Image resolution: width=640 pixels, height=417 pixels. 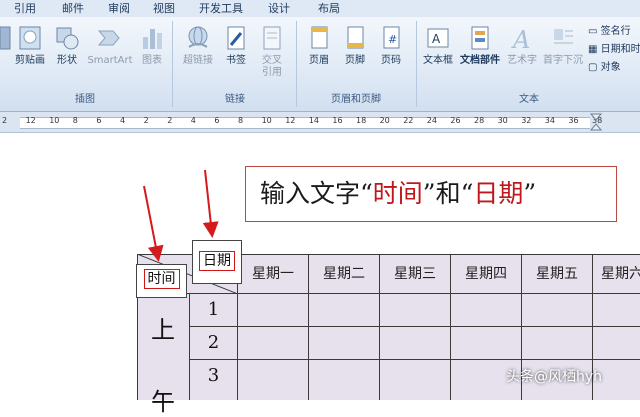 What do you see at coordinates (596, 122) in the screenshot?
I see `indent-marker-icon` at bounding box center [596, 122].